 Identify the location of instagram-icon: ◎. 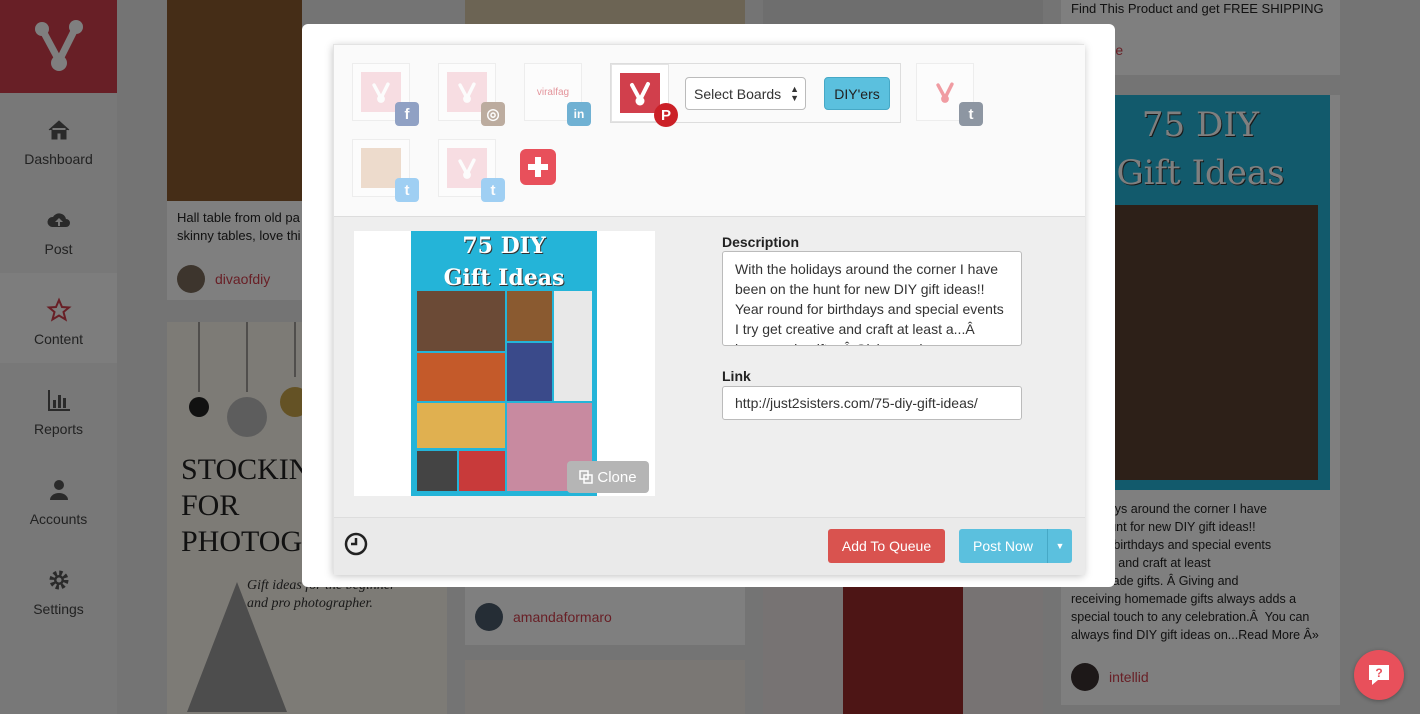
(493, 114).